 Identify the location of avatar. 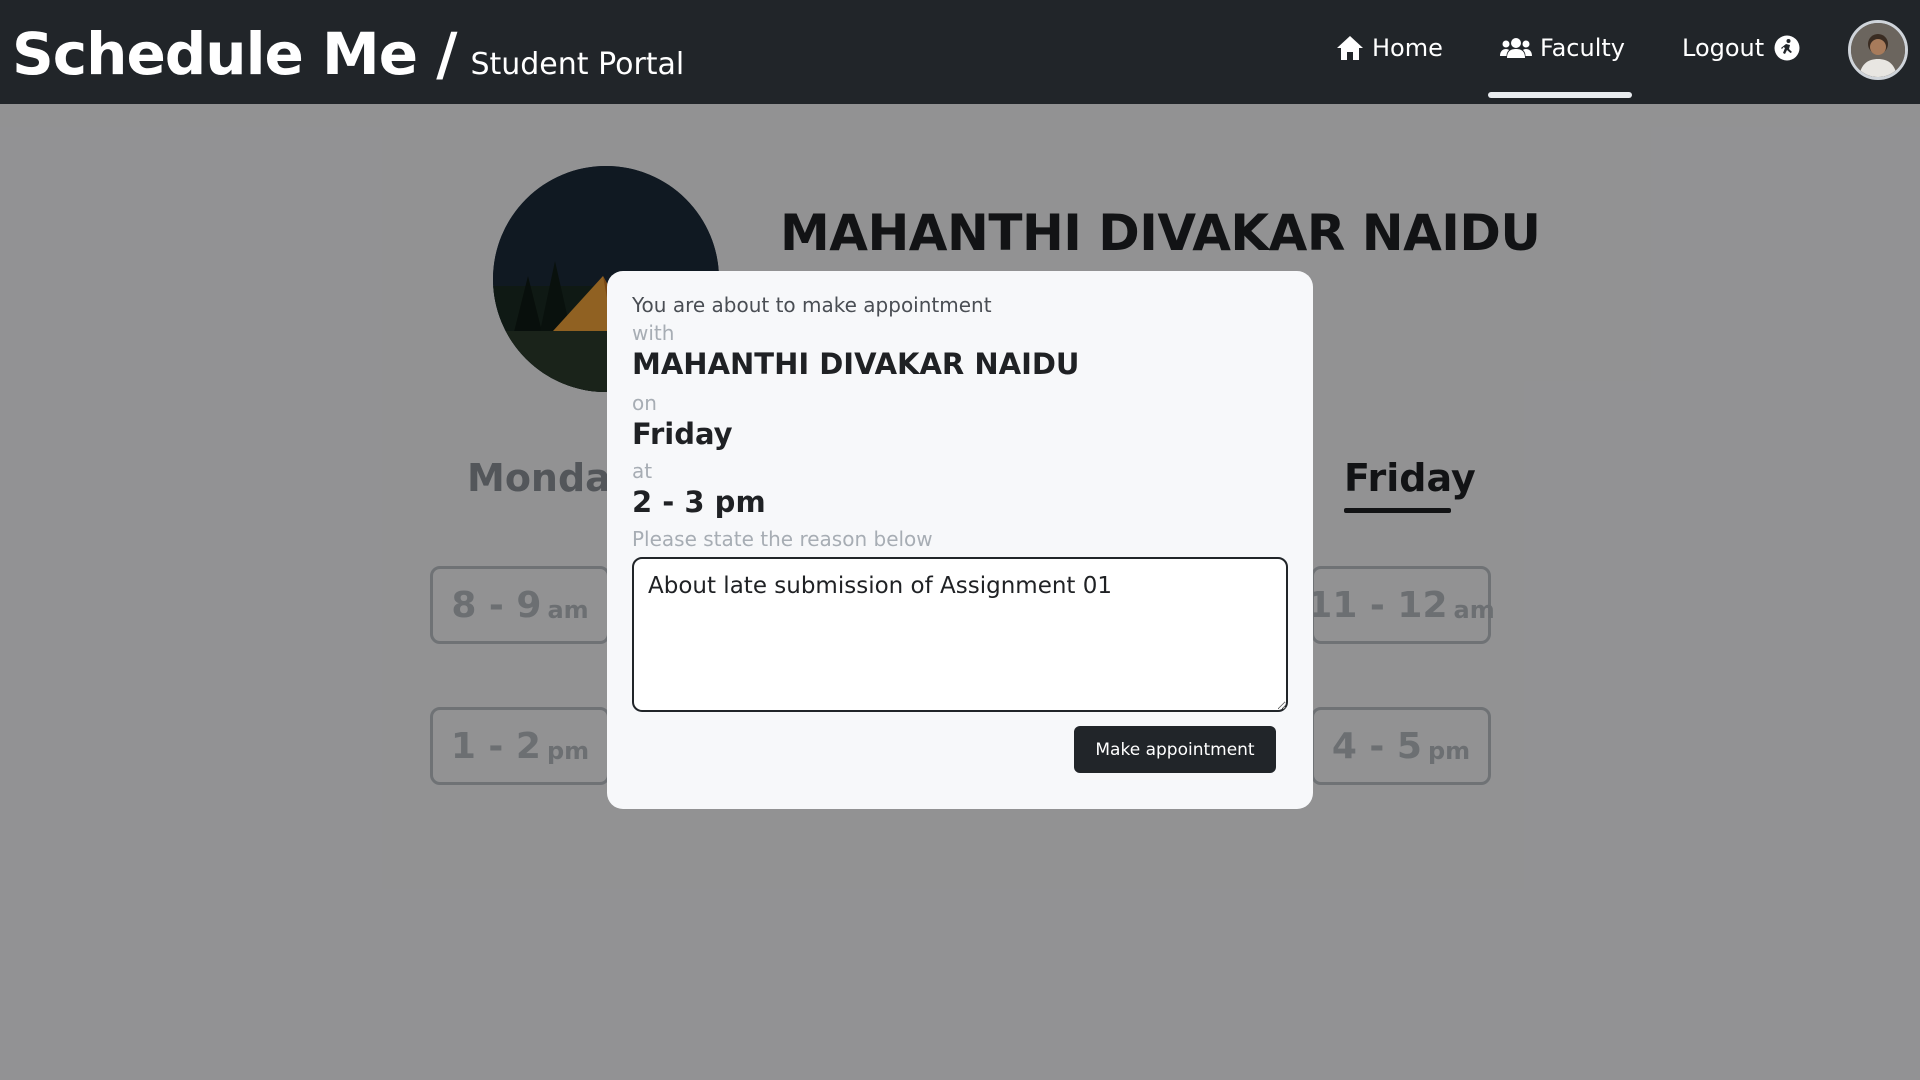
(1878, 50).